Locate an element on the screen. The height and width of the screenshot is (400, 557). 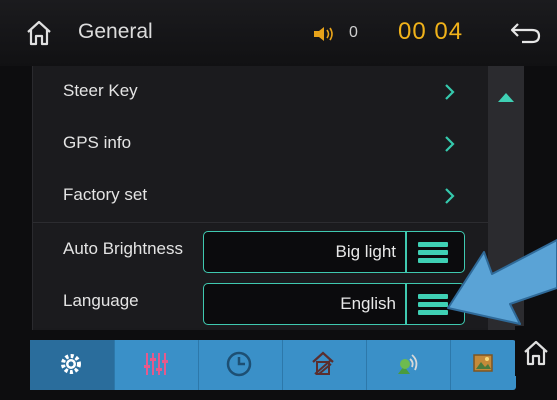
clock-display: 00 04 is located at coordinates (431, 31).